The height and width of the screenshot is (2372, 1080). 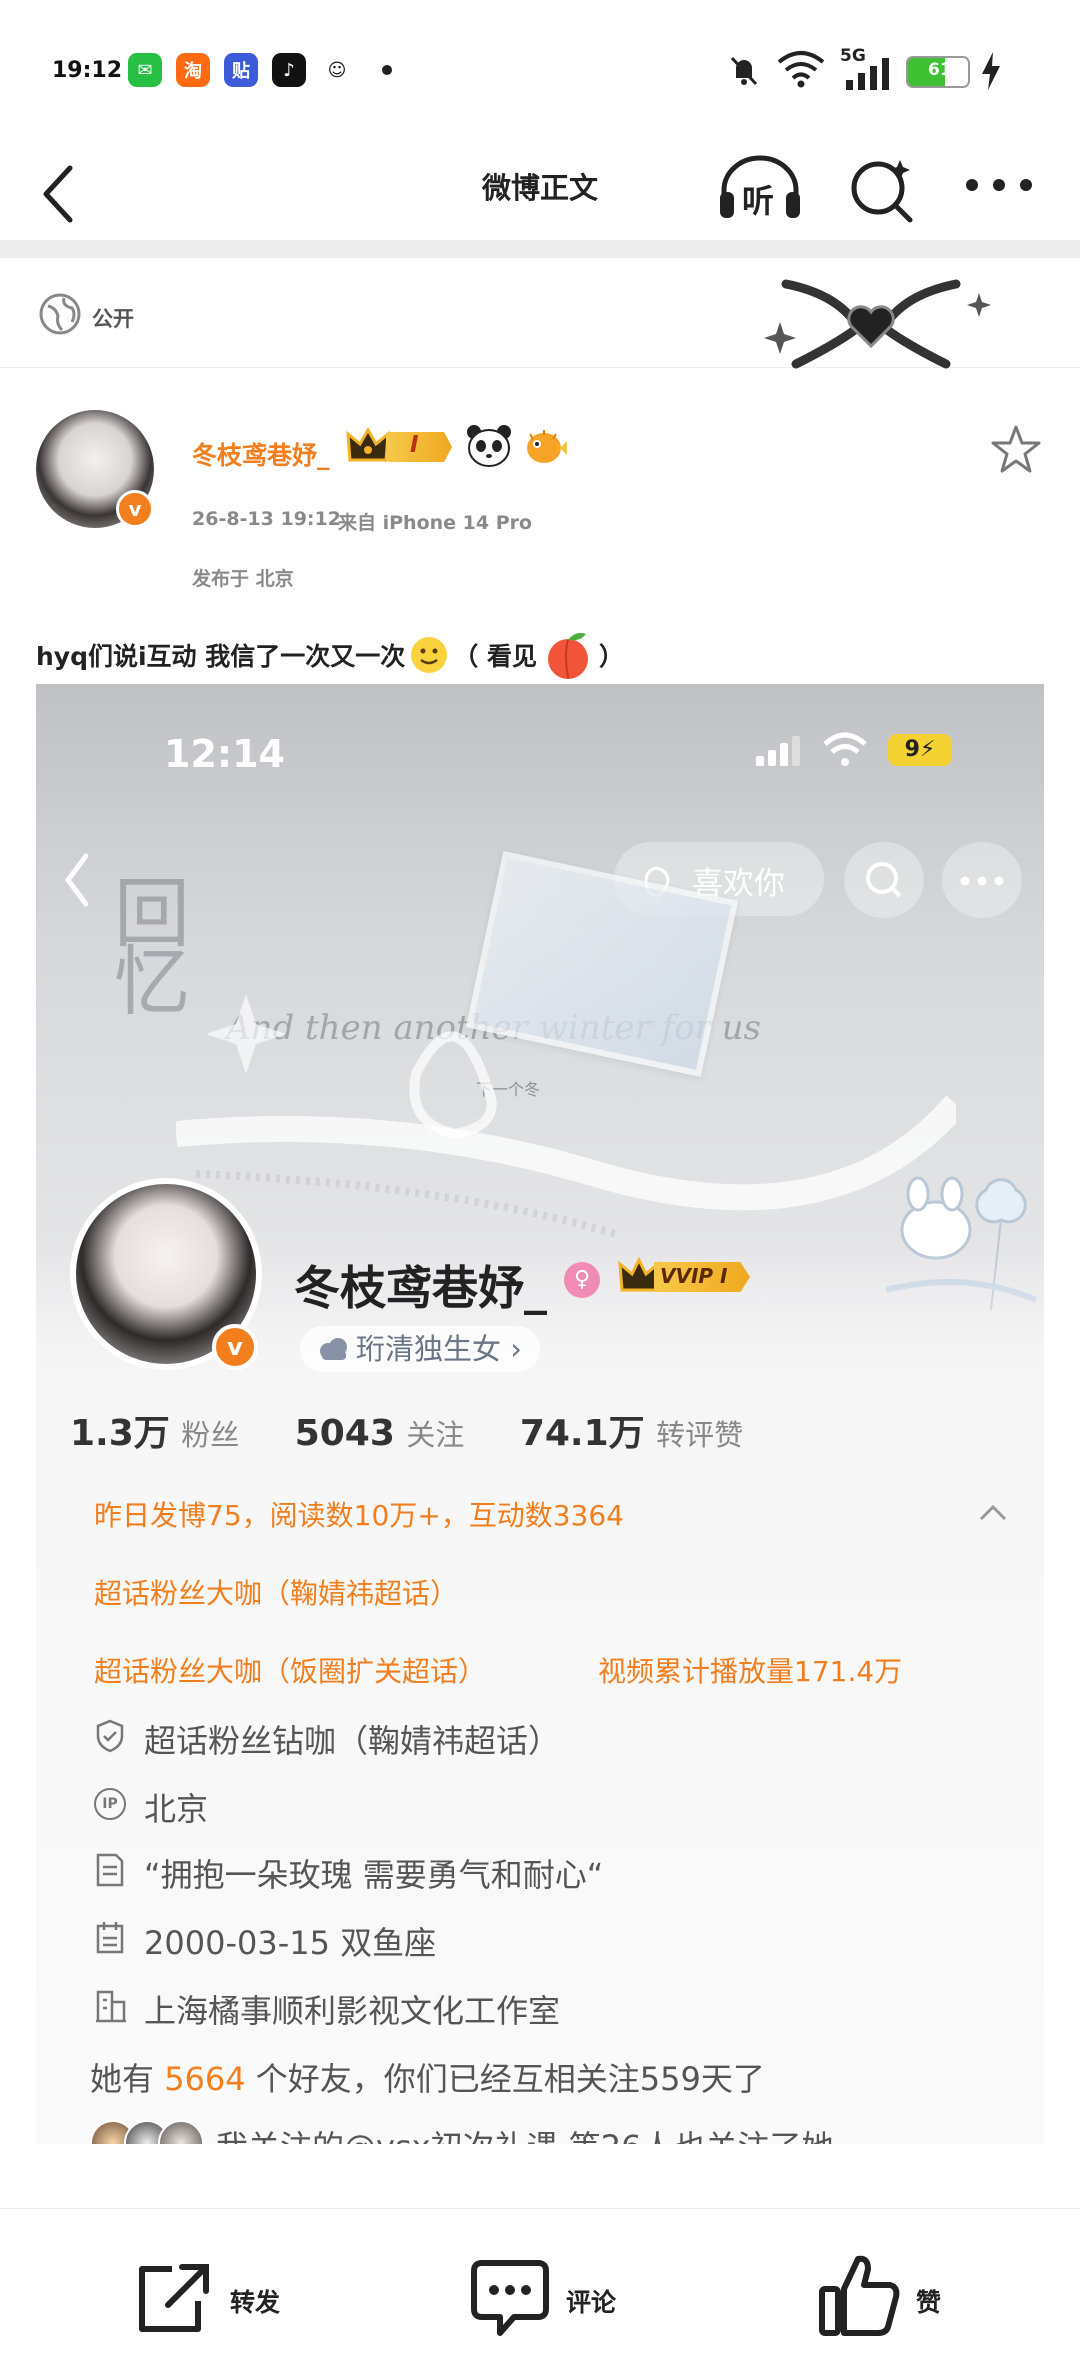 I want to click on comment-label: 评论, so click(x=591, y=2302).